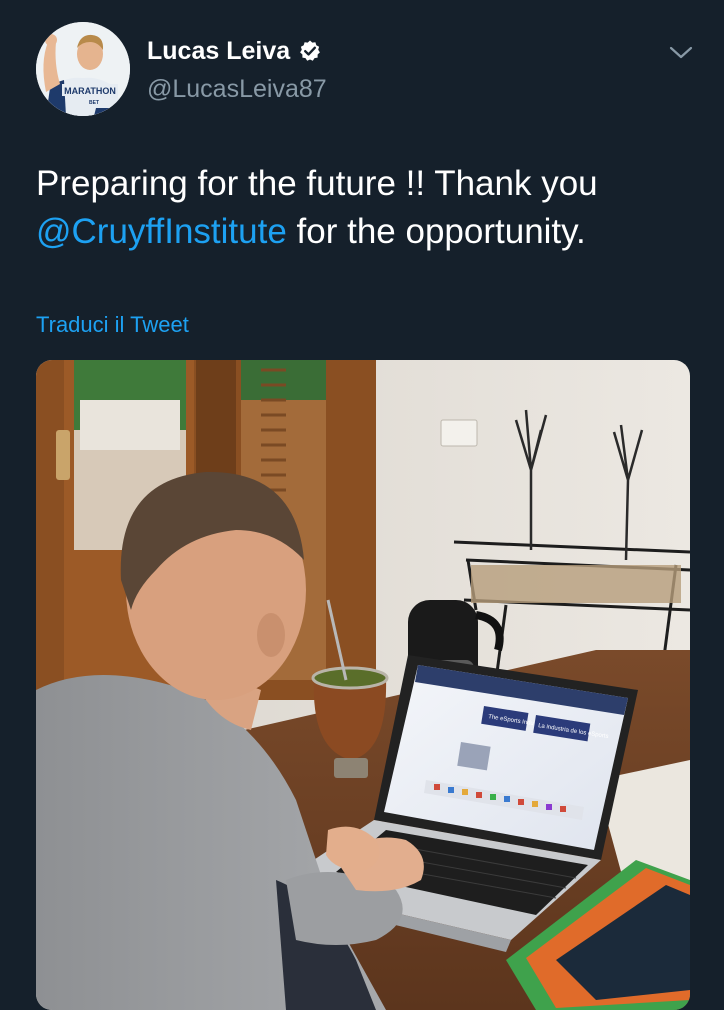 The width and height of the screenshot is (724, 1010). I want to click on mention-link: @CruyffInstitute, so click(161, 231).